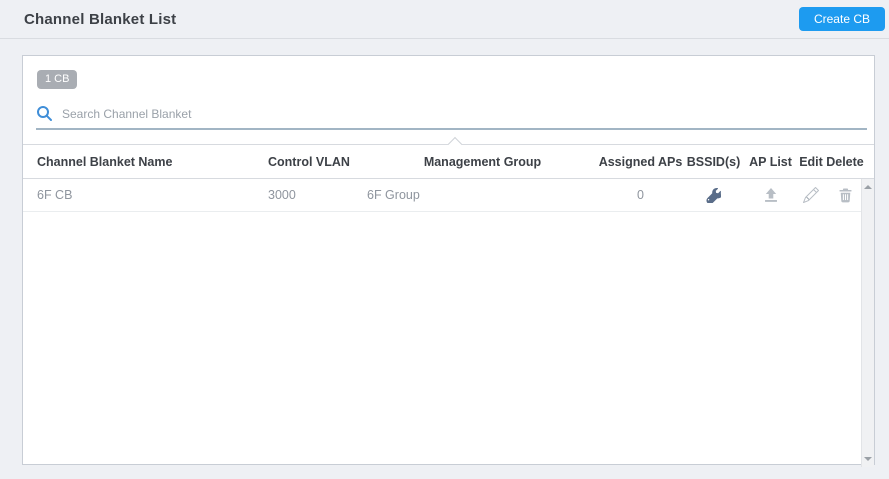  I want to click on create-cb-button: Create CB, so click(841, 19).